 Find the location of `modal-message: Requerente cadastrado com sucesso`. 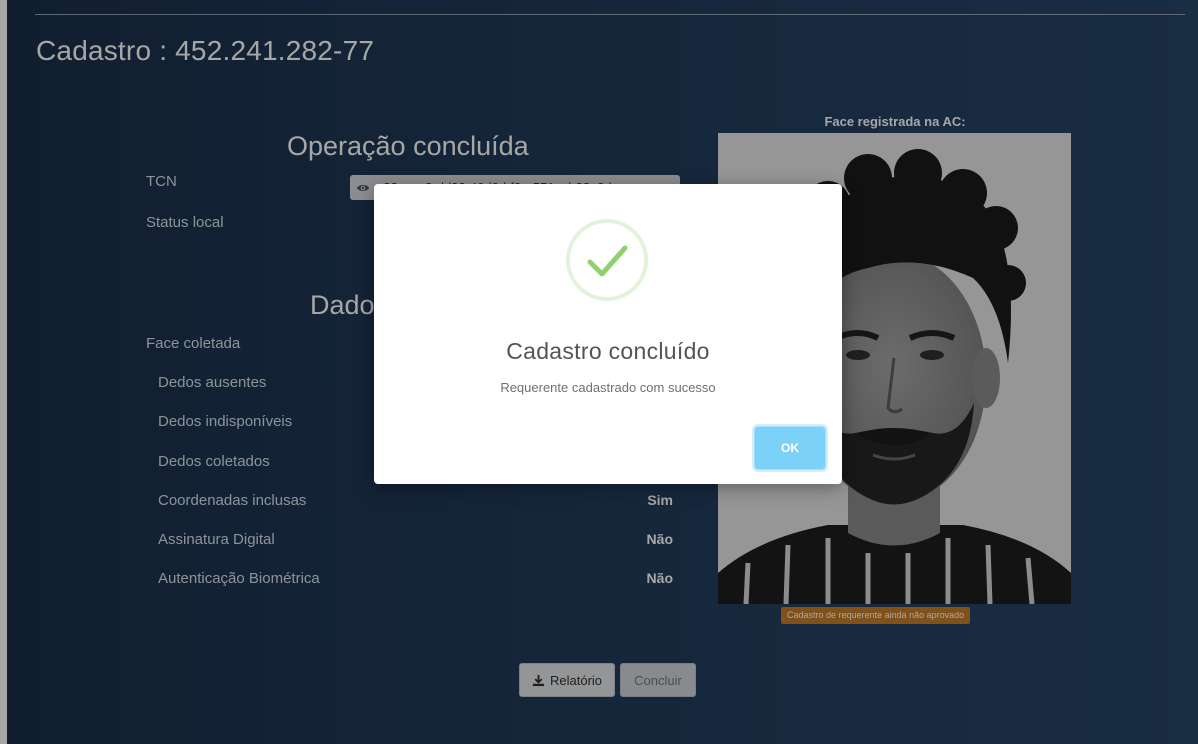

modal-message: Requerente cadastrado com sucesso is located at coordinates (608, 387).